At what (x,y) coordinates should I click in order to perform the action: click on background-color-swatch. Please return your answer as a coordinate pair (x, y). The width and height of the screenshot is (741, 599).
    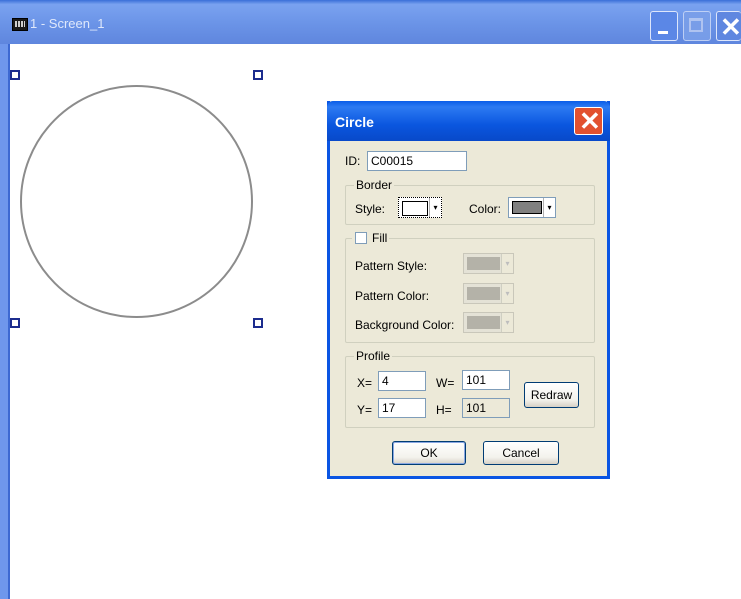
    Looking at the image, I should click on (483, 322).